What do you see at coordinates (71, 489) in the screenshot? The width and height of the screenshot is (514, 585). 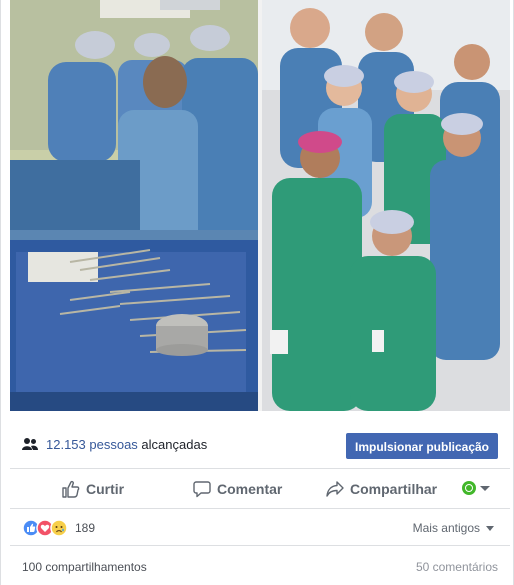 I see `thumbs-up-icon` at bounding box center [71, 489].